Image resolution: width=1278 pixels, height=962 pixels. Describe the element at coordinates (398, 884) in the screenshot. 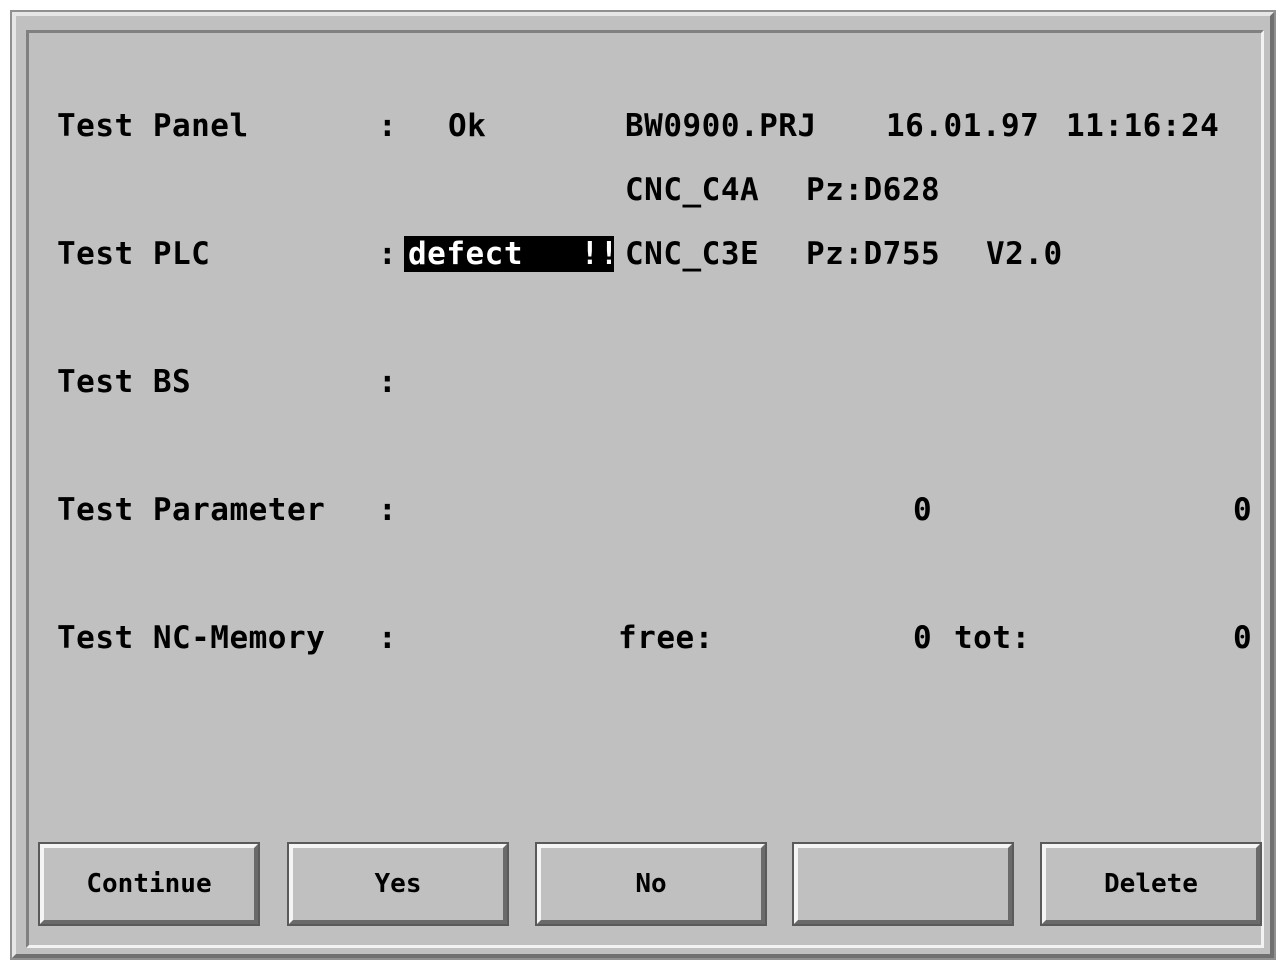

I see `yes-button: Yes` at that location.